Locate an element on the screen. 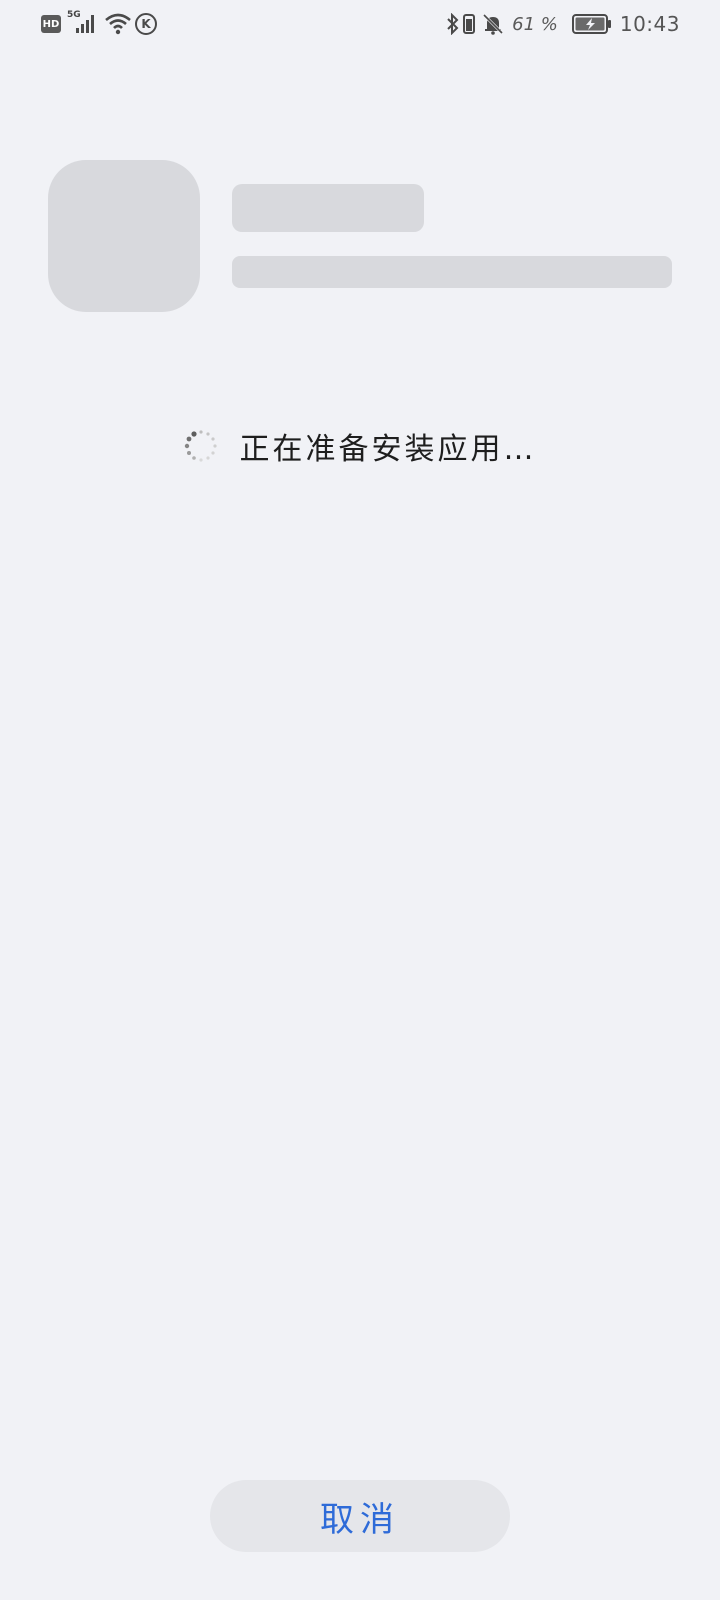  app-name-placeholder is located at coordinates (328, 208).